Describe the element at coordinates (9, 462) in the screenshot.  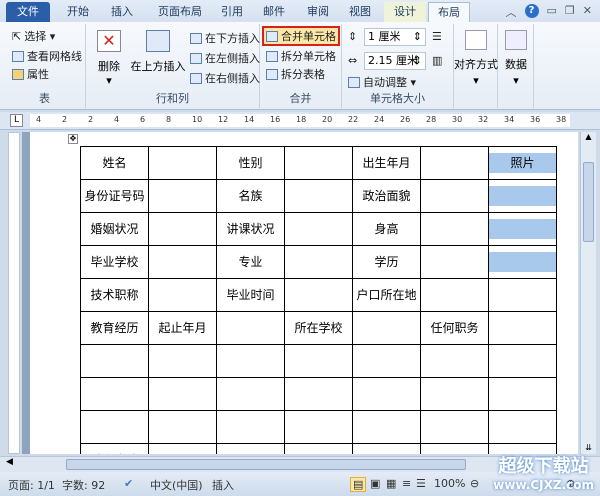
I see `scroll-left-icon: ◀` at that location.